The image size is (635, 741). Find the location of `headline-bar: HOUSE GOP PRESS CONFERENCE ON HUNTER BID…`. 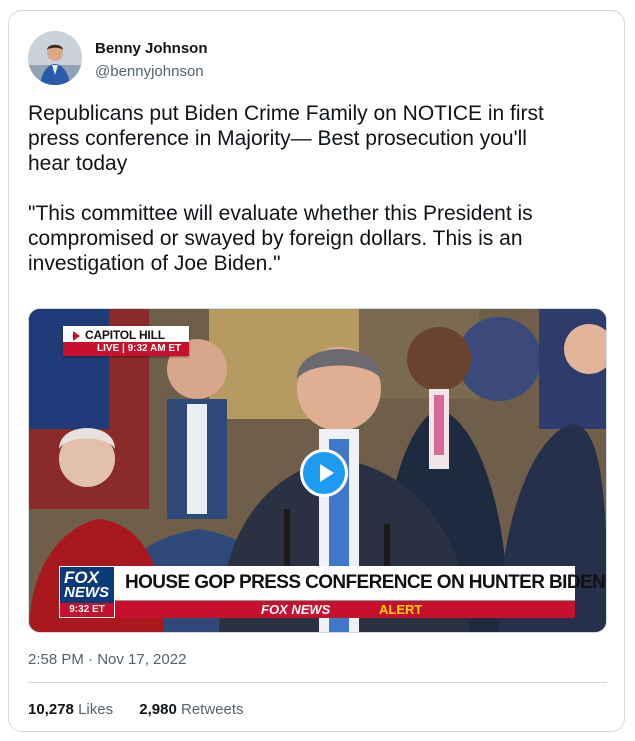

headline-bar: HOUSE GOP PRESS CONFERENCE ON HUNTER BID… is located at coordinates (360, 583).